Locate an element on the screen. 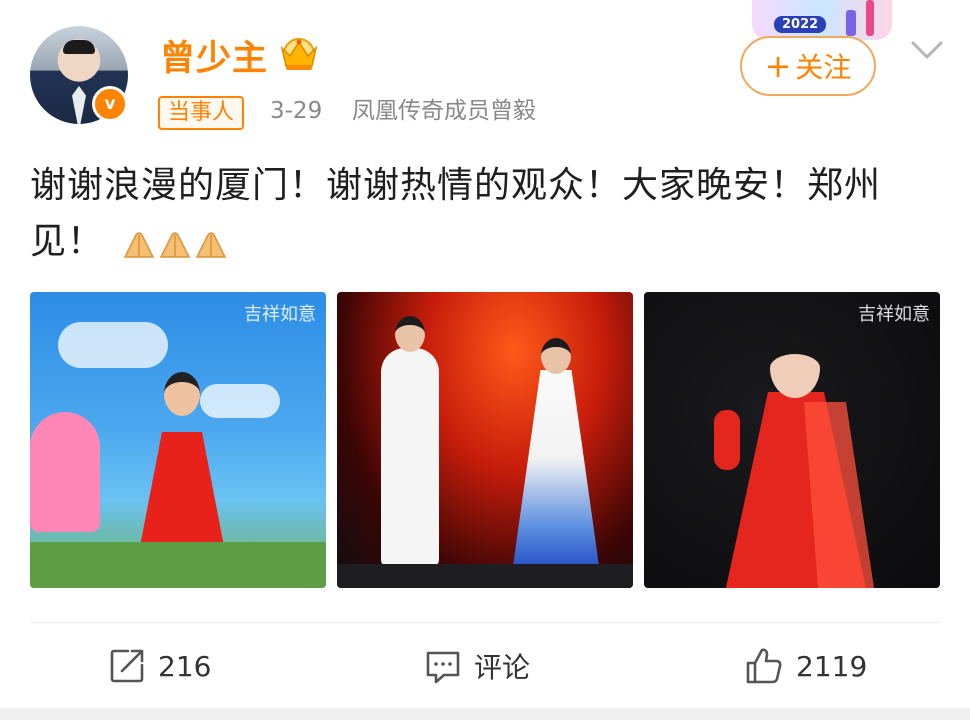  author-name: 曾少主 is located at coordinates (214, 55).